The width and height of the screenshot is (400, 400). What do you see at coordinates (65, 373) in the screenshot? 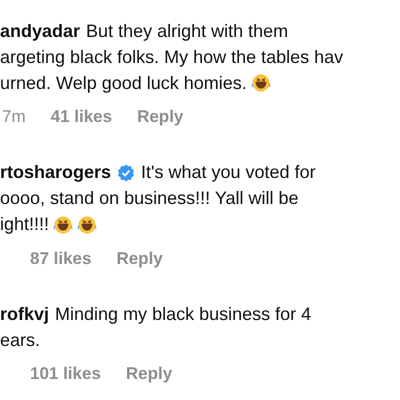
I see `likes-count: 101 likes` at bounding box center [65, 373].